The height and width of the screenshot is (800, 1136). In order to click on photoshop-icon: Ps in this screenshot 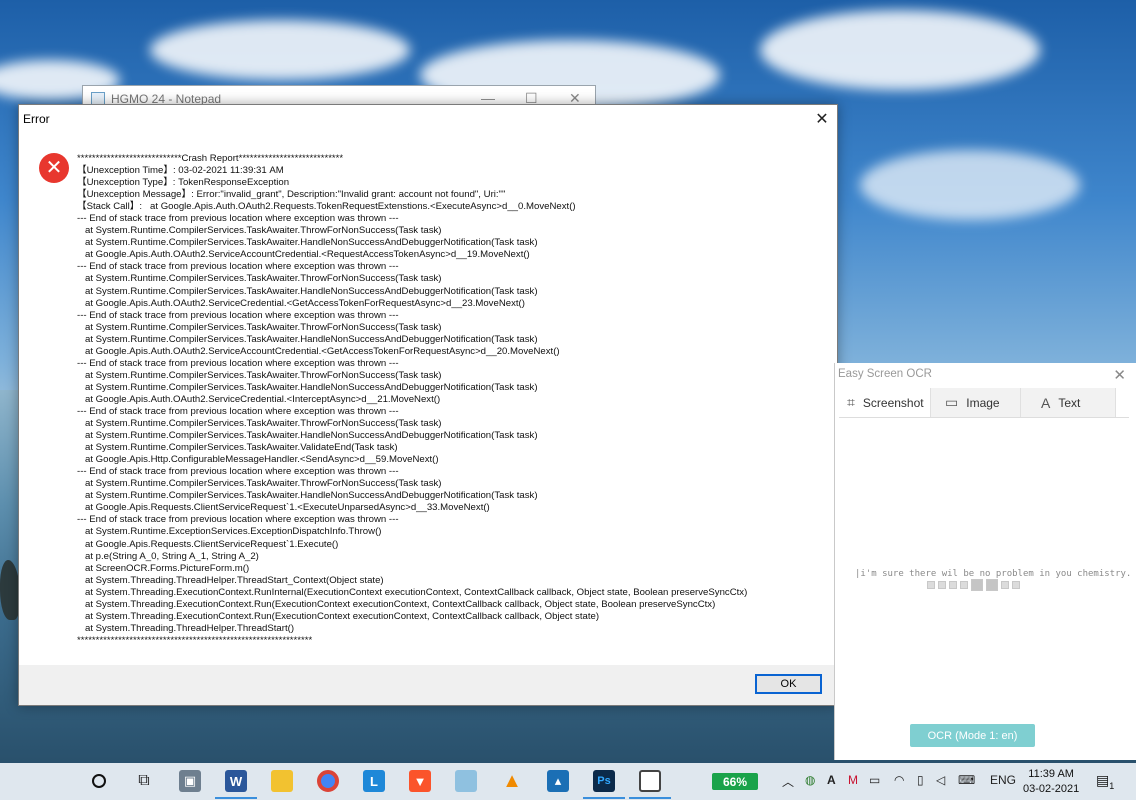, I will do `click(604, 781)`.